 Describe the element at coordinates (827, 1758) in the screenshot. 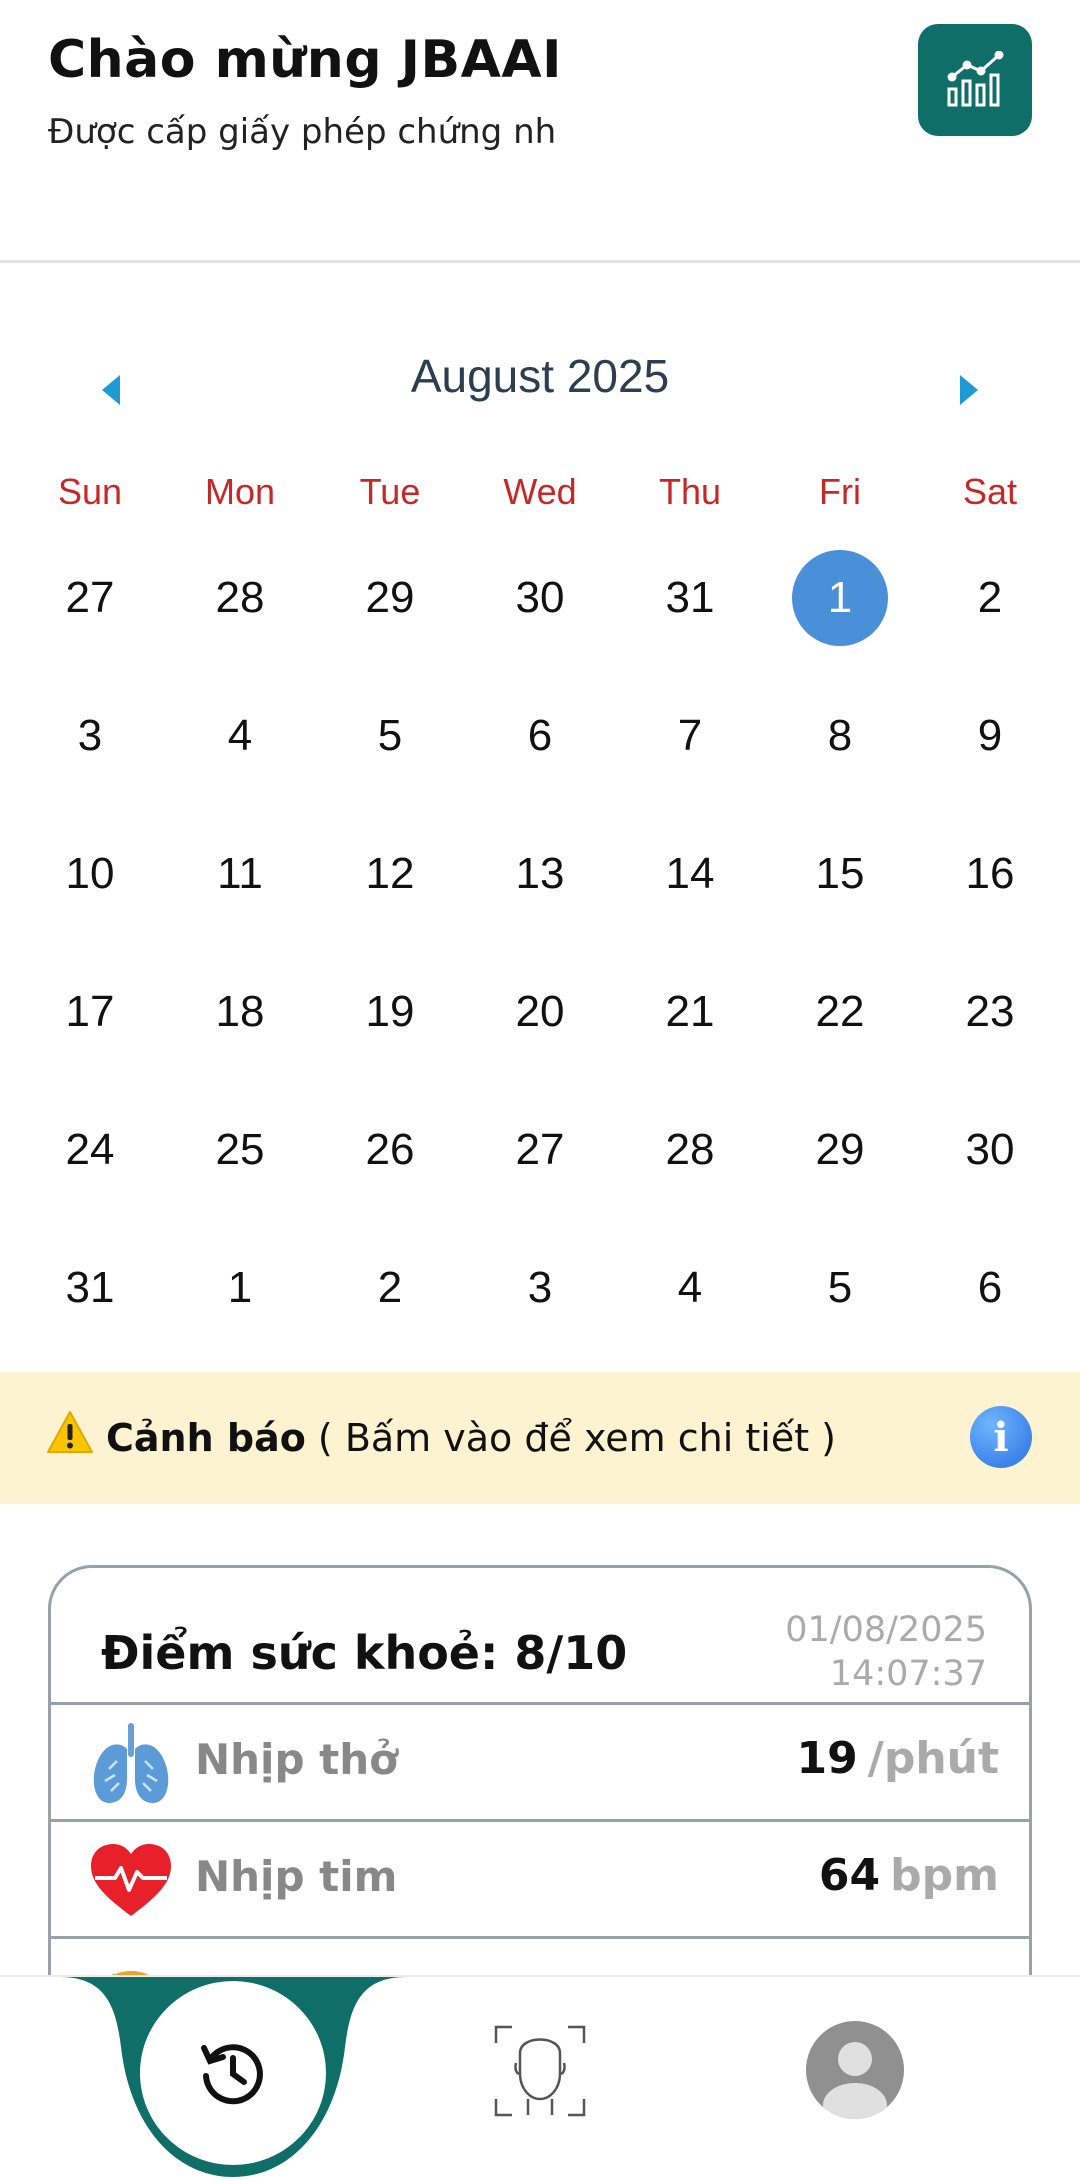

I see `metric-number: 19` at that location.